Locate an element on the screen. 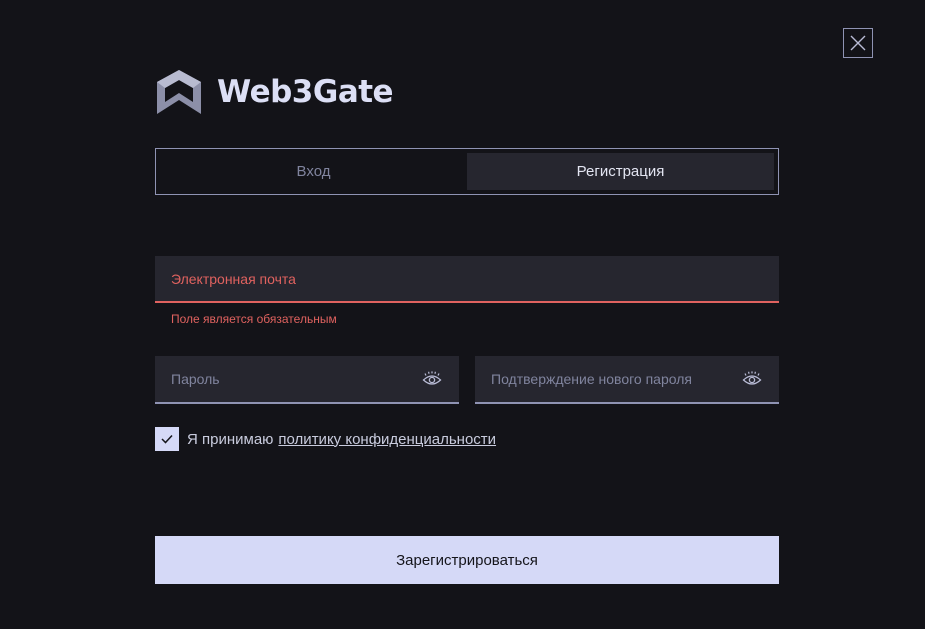 The height and width of the screenshot is (629, 925). register-button: Зарегистрироваться is located at coordinates (467, 560).